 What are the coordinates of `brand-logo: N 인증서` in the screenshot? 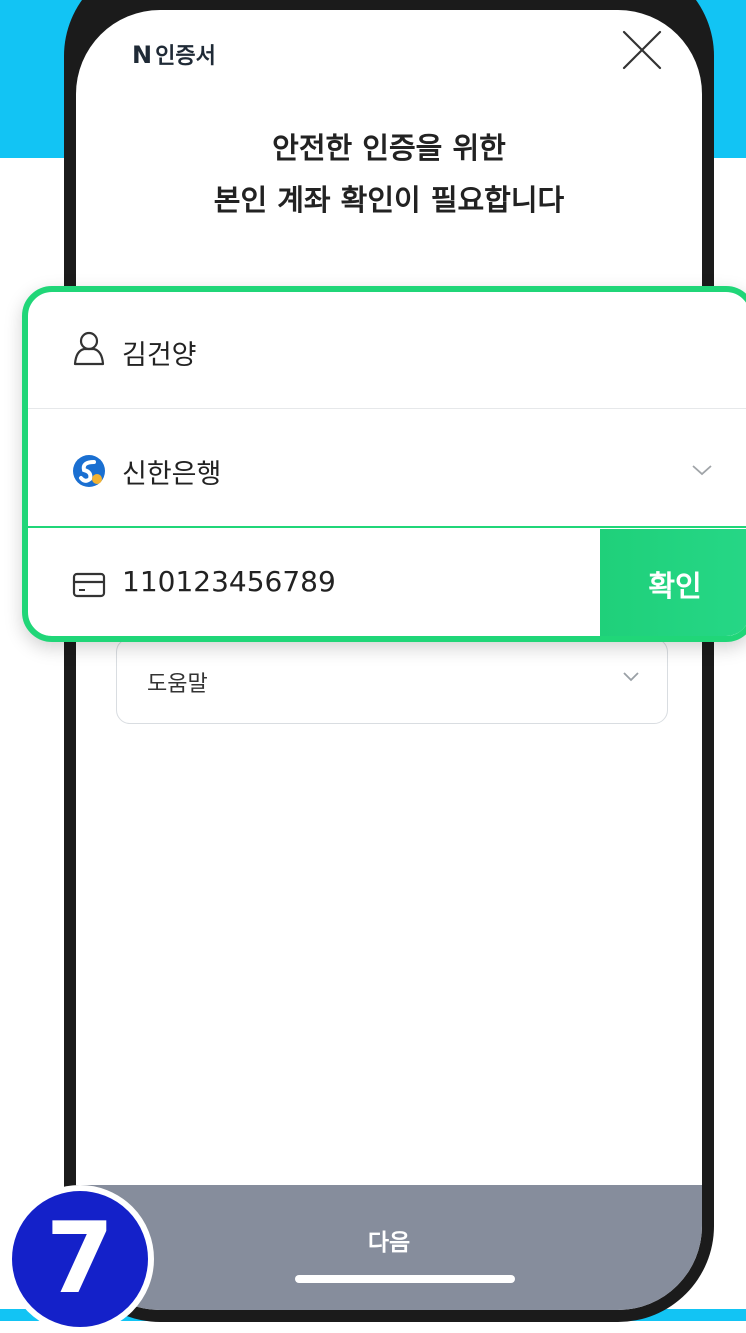 It's located at (174, 54).